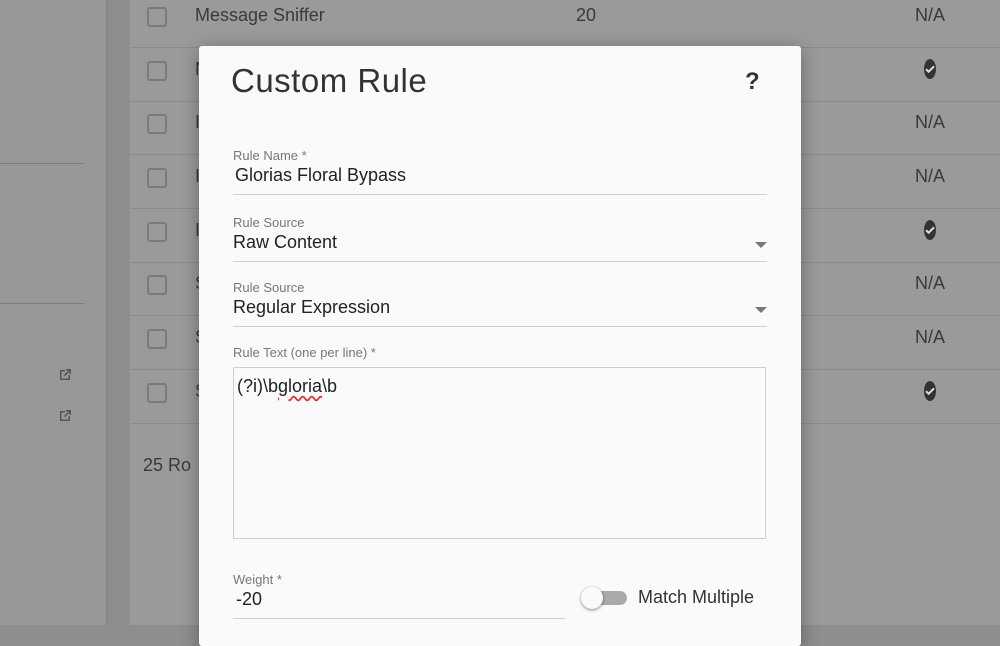  Describe the element at coordinates (500, 355) in the screenshot. I see `rule-text-label-wrap: Rule Text (one per line) *` at that location.